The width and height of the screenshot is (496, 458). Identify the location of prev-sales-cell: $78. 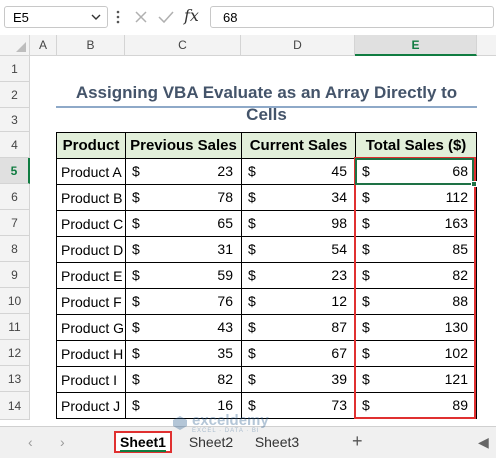
(183, 197).